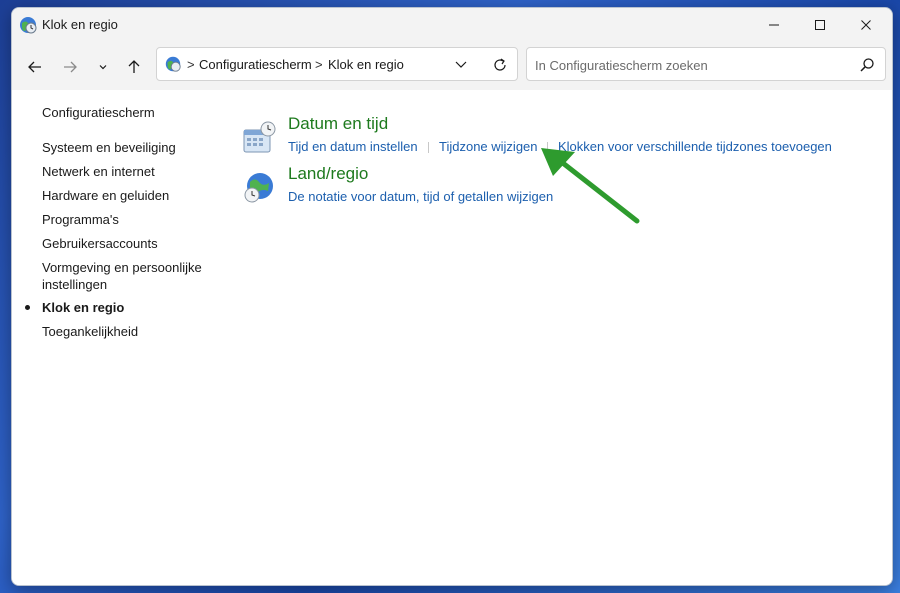 The width and height of the screenshot is (900, 593). Describe the element at coordinates (353, 146) in the screenshot. I see `link-tijd-en-datum-instellen: Tijd en datum instellen` at that location.